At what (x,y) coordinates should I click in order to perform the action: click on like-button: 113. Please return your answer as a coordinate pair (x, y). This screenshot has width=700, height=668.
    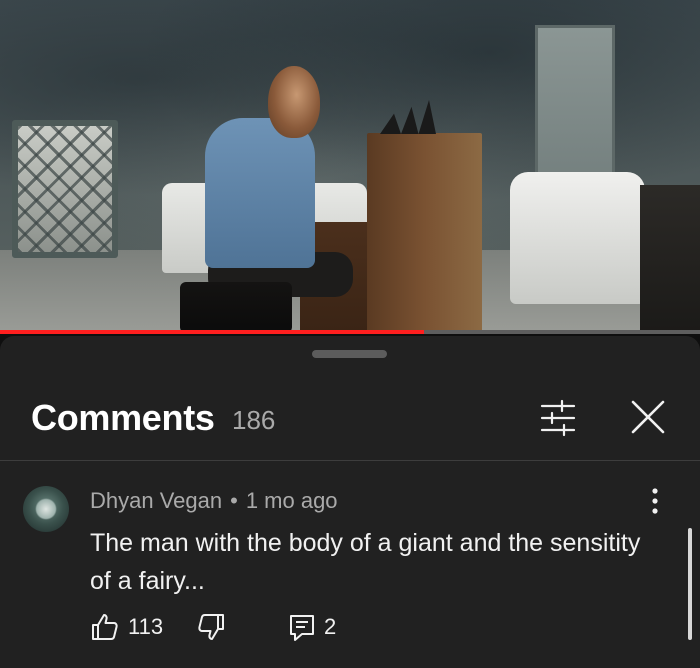
    Looking at the image, I should click on (130, 627).